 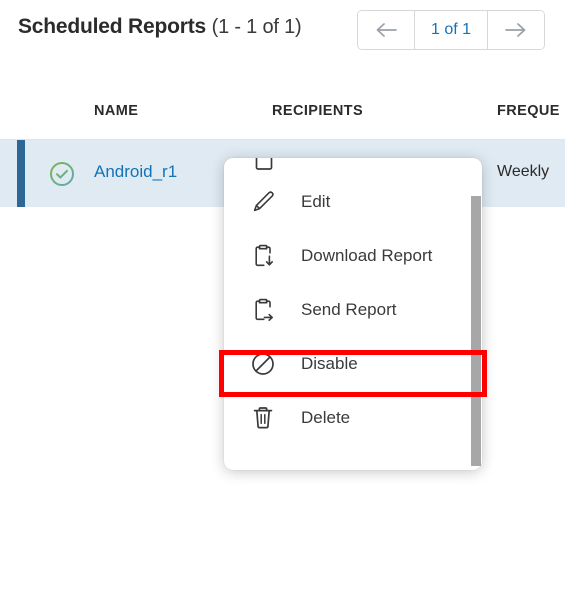 I want to click on check-circle-icon, so click(x=62, y=174).